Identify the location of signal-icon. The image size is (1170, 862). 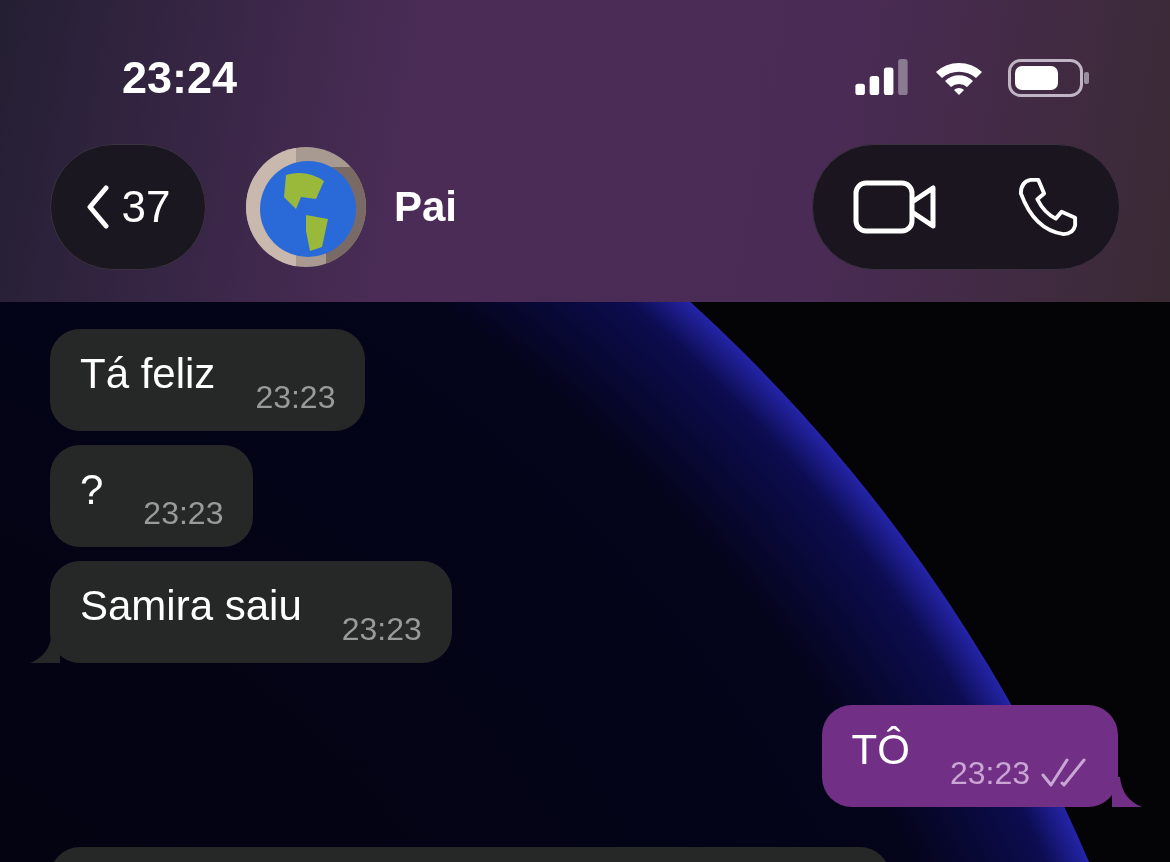
(882, 78).